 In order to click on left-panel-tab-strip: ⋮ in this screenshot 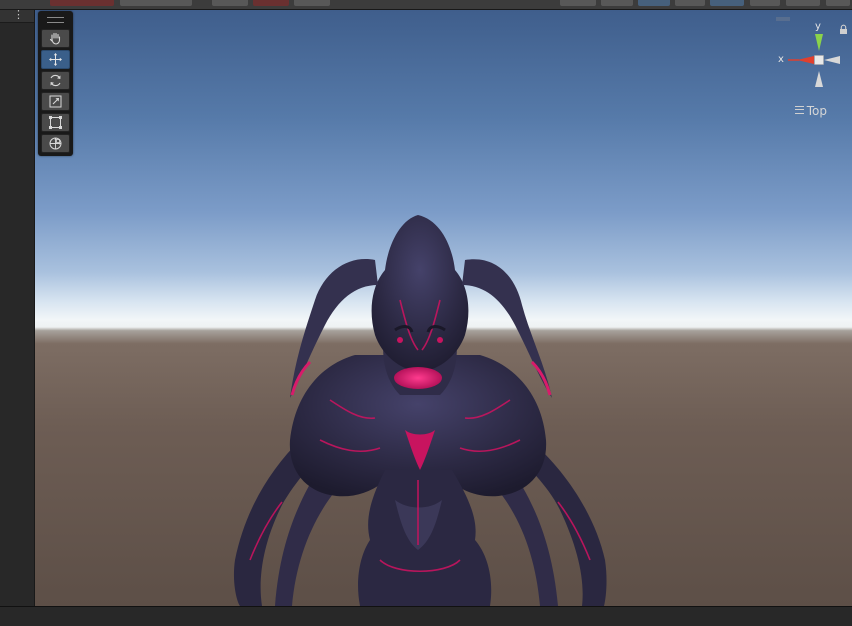, I will do `click(17, 16)`.